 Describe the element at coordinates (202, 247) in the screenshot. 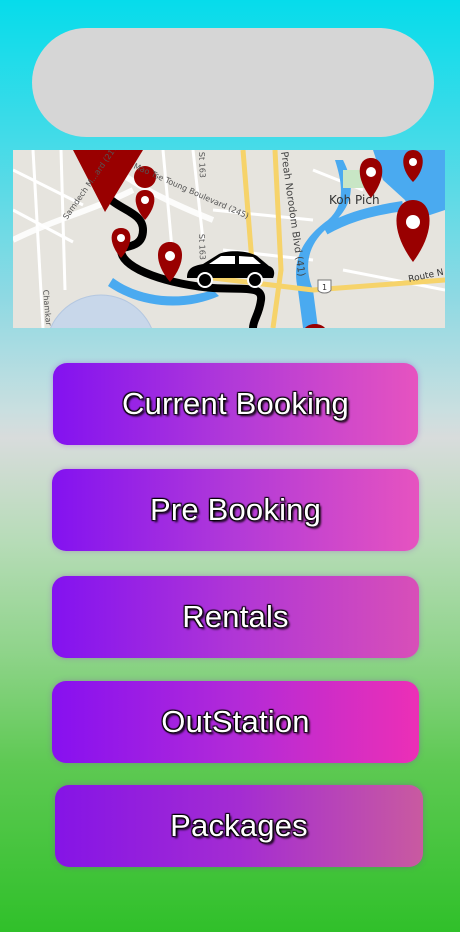

I see `map-label-st163-b: St 163` at that location.